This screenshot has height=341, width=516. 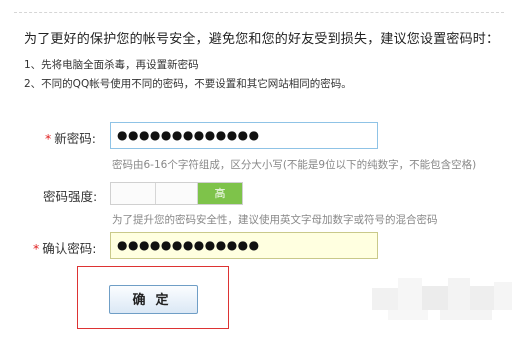 I want to click on strength-segment-medium, so click(x=177, y=193).